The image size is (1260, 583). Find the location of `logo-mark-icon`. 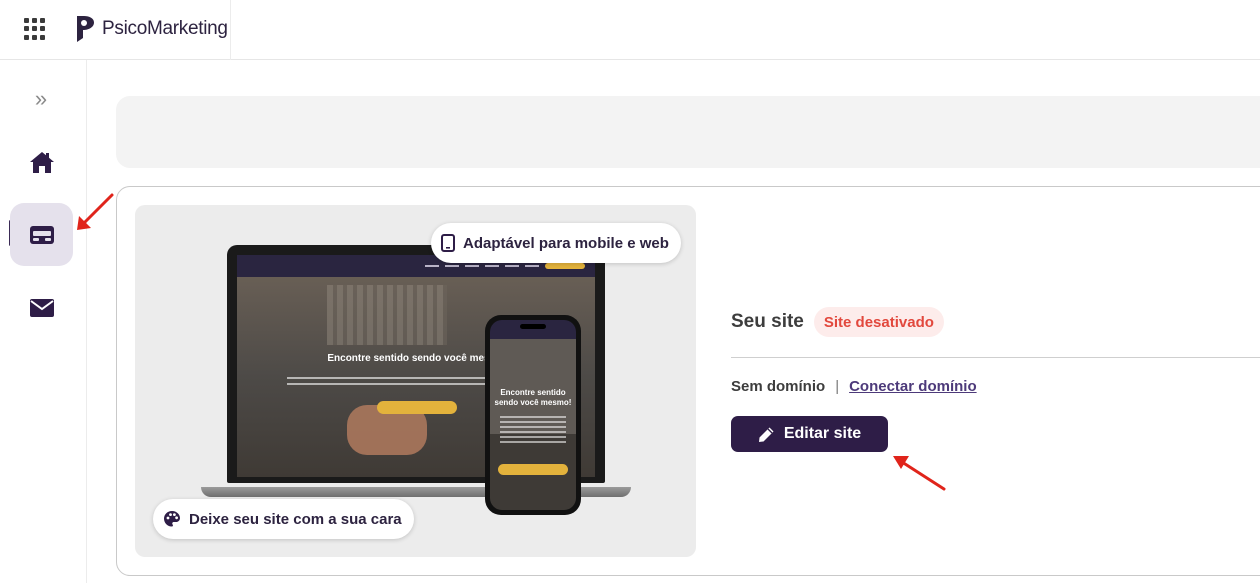

logo-mark-icon is located at coordinates (85, 29).